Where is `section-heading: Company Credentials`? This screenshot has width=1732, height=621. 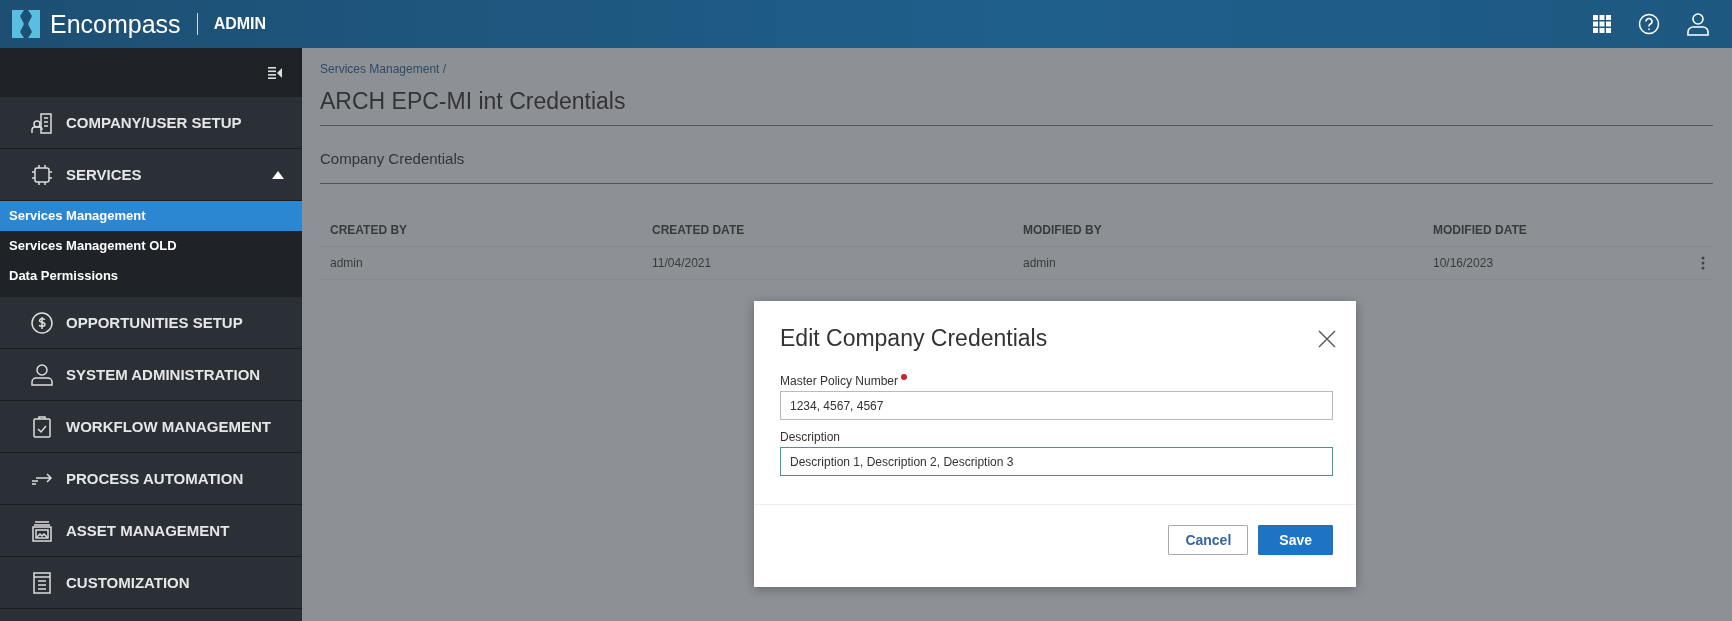 section-heading: Company Credentials is located at coordinates (1016, 155).